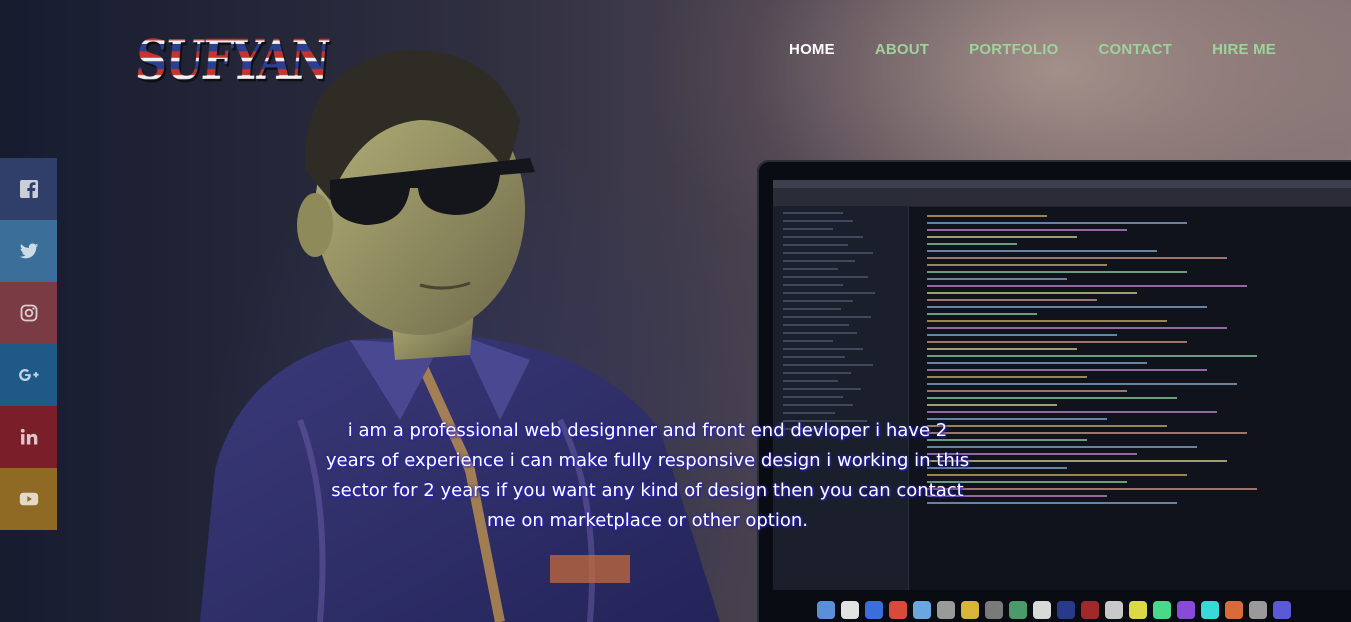 The width and height of the screenshot is (1351, 622). Describe the element at coordinates (1013, 49) in the screenshot. I see `nav-portfolio: PORTFOLIO` at that location.